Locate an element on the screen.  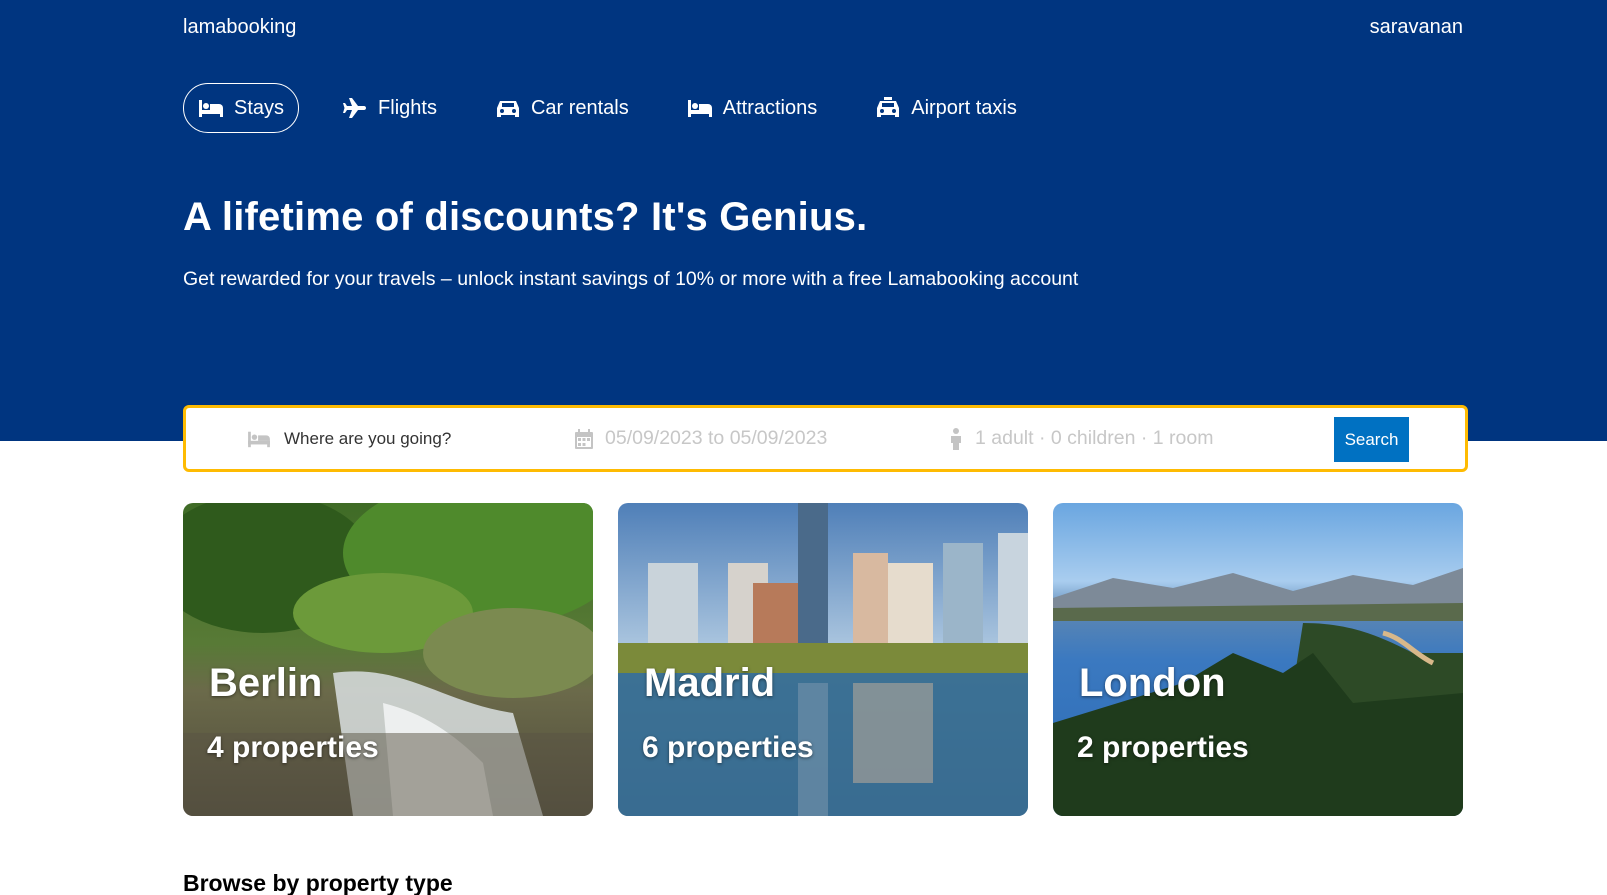
berlin-waterfall-image is located at coordinates (388, 659).